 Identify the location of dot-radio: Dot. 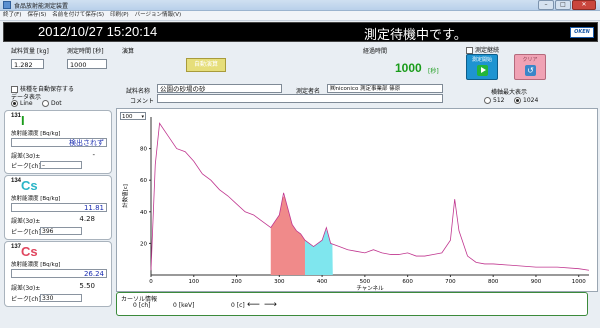
(52, 103).